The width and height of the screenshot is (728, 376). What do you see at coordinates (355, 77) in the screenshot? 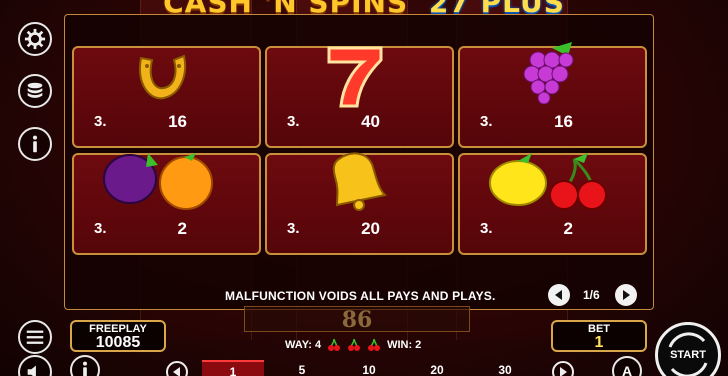
I see `seven-icon` at bounding box center [355, 77].